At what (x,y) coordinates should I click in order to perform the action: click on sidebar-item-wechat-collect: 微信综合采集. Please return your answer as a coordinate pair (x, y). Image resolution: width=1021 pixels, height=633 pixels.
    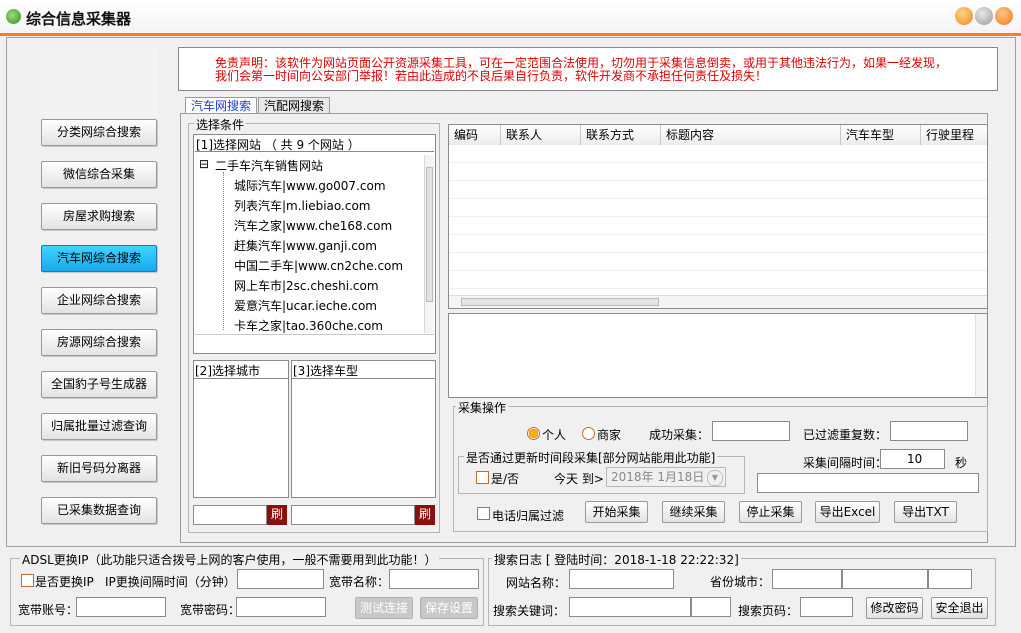
    Looking at the image, I should click on (99, 174).